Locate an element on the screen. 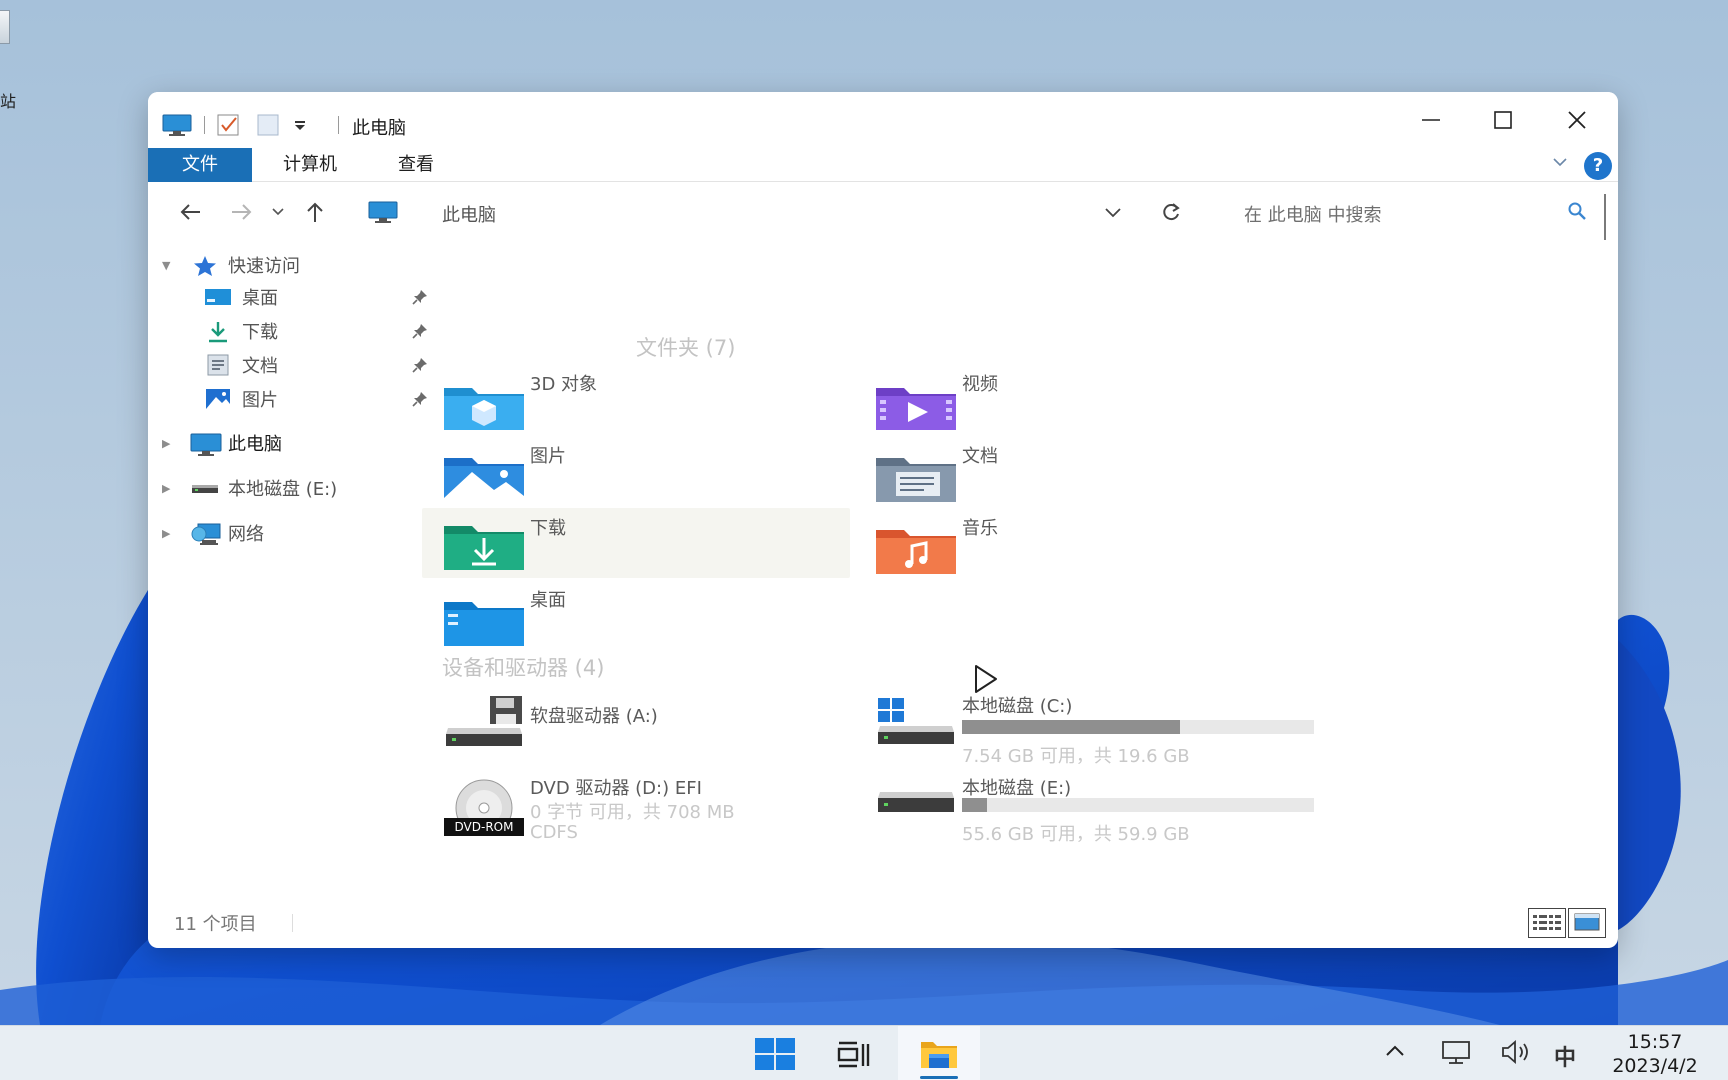  details-view-icon is located at coordinates (1547, 922).